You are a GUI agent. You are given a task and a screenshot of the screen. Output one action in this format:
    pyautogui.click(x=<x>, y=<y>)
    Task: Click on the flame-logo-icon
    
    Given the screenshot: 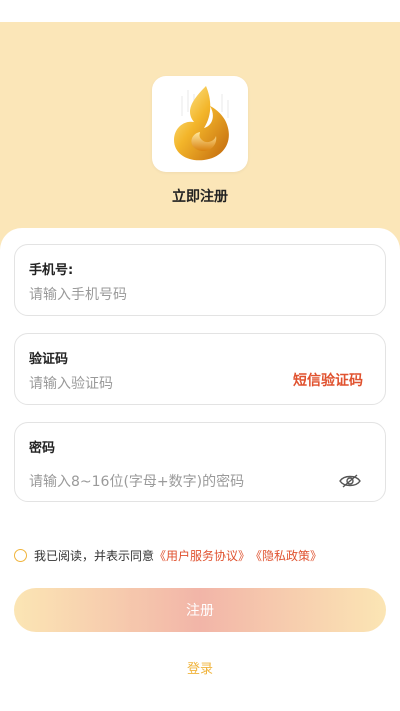 What is the action you would take?
    pyautogui.click(x=201, y=123)
    